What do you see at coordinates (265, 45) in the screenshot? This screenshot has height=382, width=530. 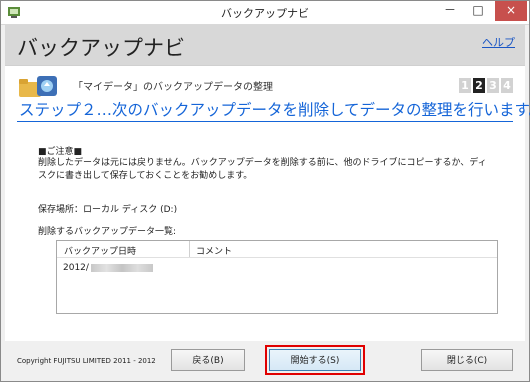 I see `app-header: バックアップナビ ヘルプ` at bounding box center [265, 45].